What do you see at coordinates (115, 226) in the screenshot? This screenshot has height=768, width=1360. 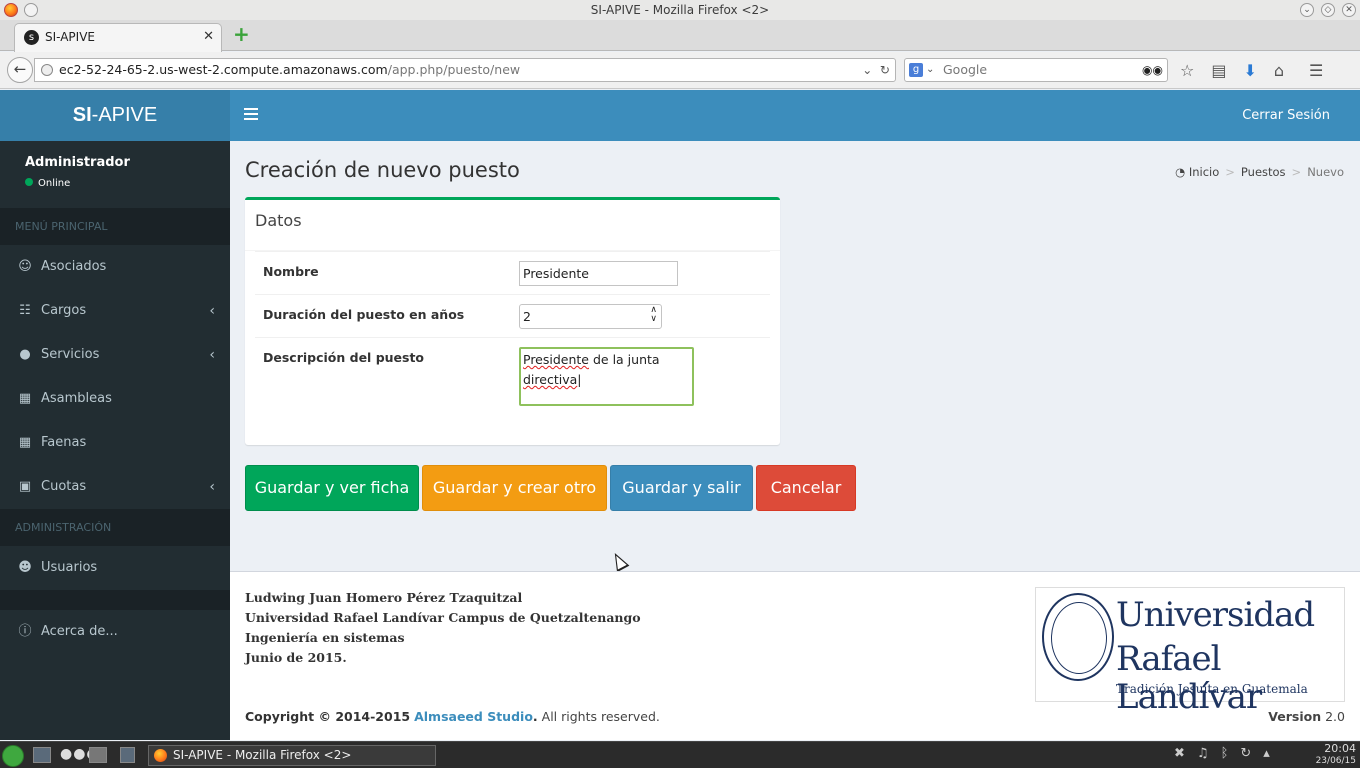 I see `sidebar-header-main: MENÚ PRINCIPAL` at bounding box center [115, 226].